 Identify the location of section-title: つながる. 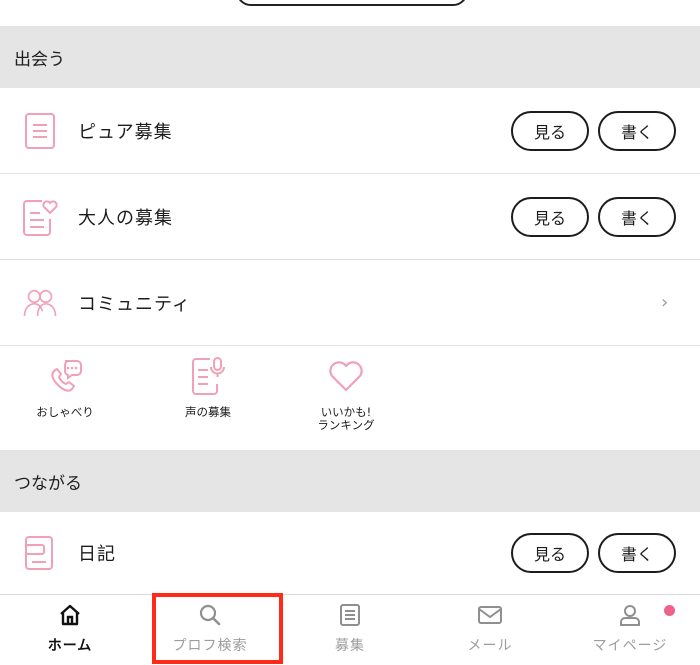
(48, 483).